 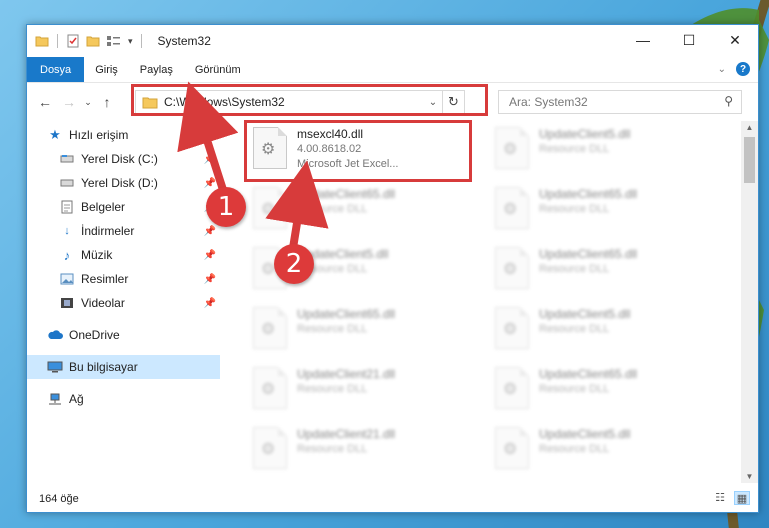 I want to click on maximize-icon: ☐, so click(x=689, y=40).